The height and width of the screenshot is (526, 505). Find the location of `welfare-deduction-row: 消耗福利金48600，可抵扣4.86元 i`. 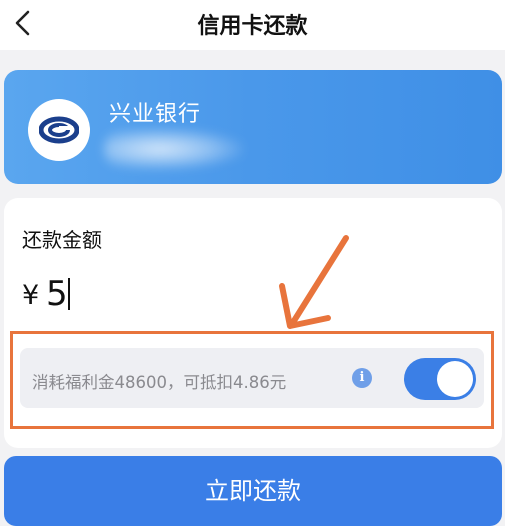

welfare-deduction-row: 消耗福利金48600，可抵扣4.86元 i is located at coordinates (252, 378).